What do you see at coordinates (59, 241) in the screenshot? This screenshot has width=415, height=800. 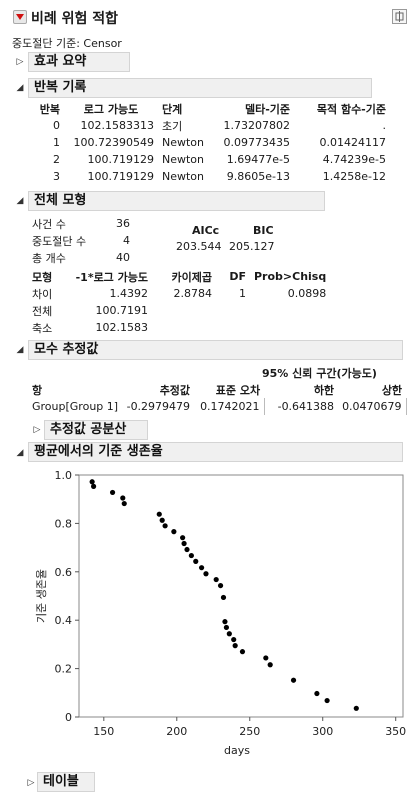 I see `cell: 중도절단 수` at bounding box center [59, 241].